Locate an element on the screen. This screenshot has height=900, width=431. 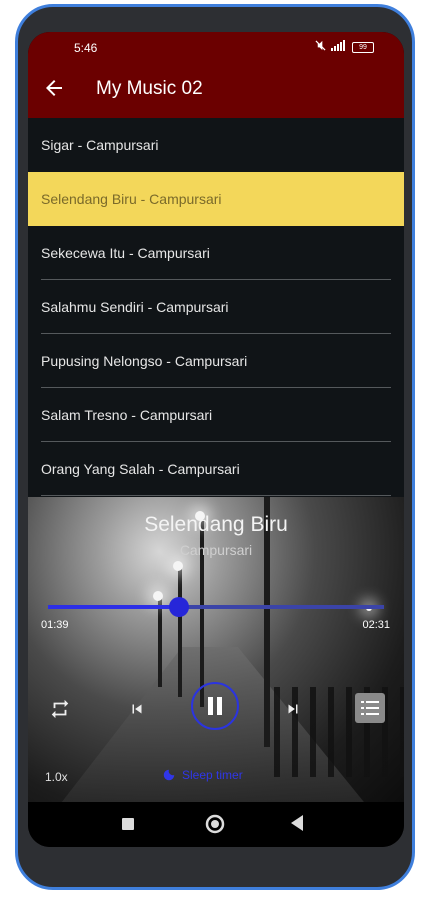
list-item: Orang Yang Salah - Campursari is located at coordinates (216, 469).